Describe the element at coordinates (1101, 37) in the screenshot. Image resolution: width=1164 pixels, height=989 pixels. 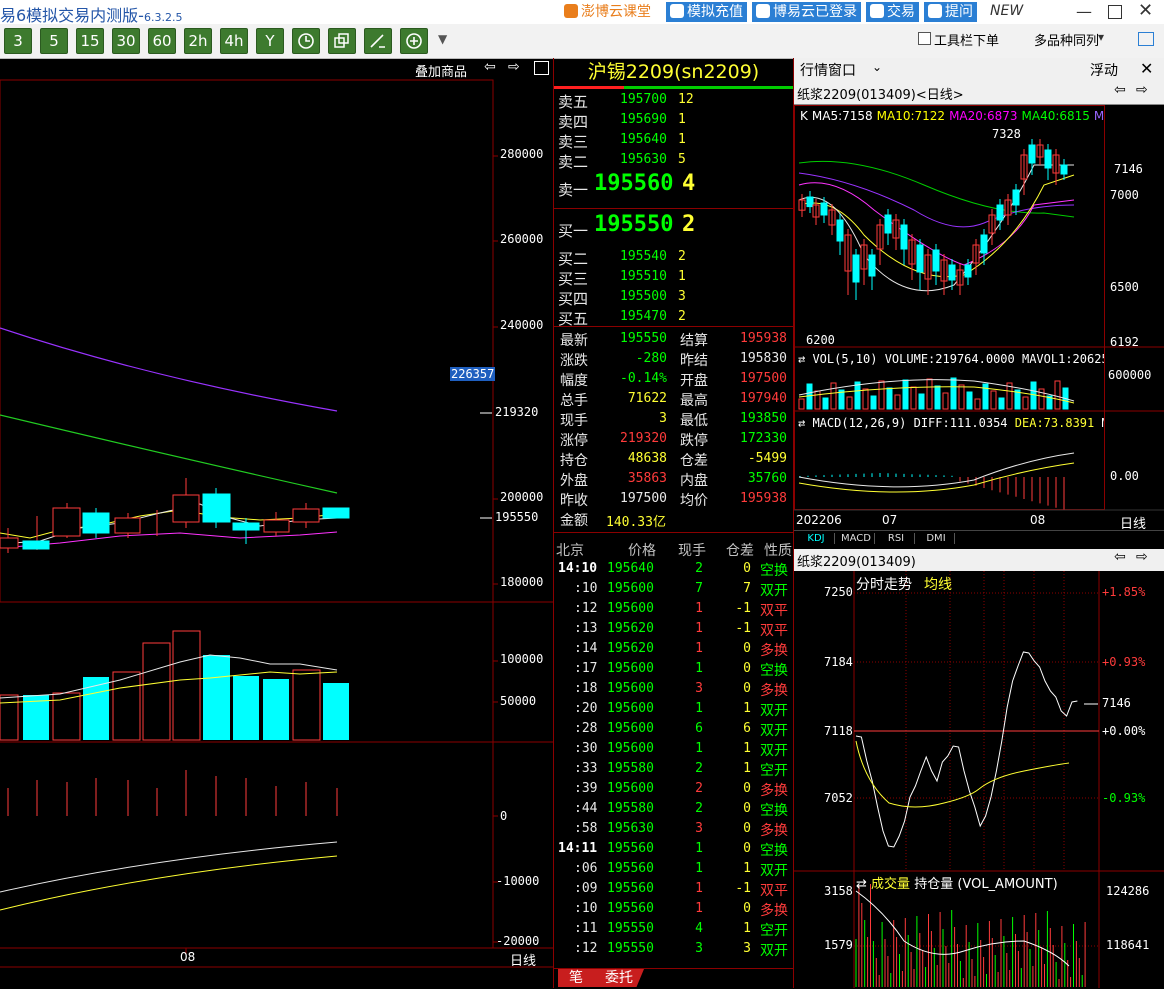
I see `chevron-down-icon: ▾` at that location.